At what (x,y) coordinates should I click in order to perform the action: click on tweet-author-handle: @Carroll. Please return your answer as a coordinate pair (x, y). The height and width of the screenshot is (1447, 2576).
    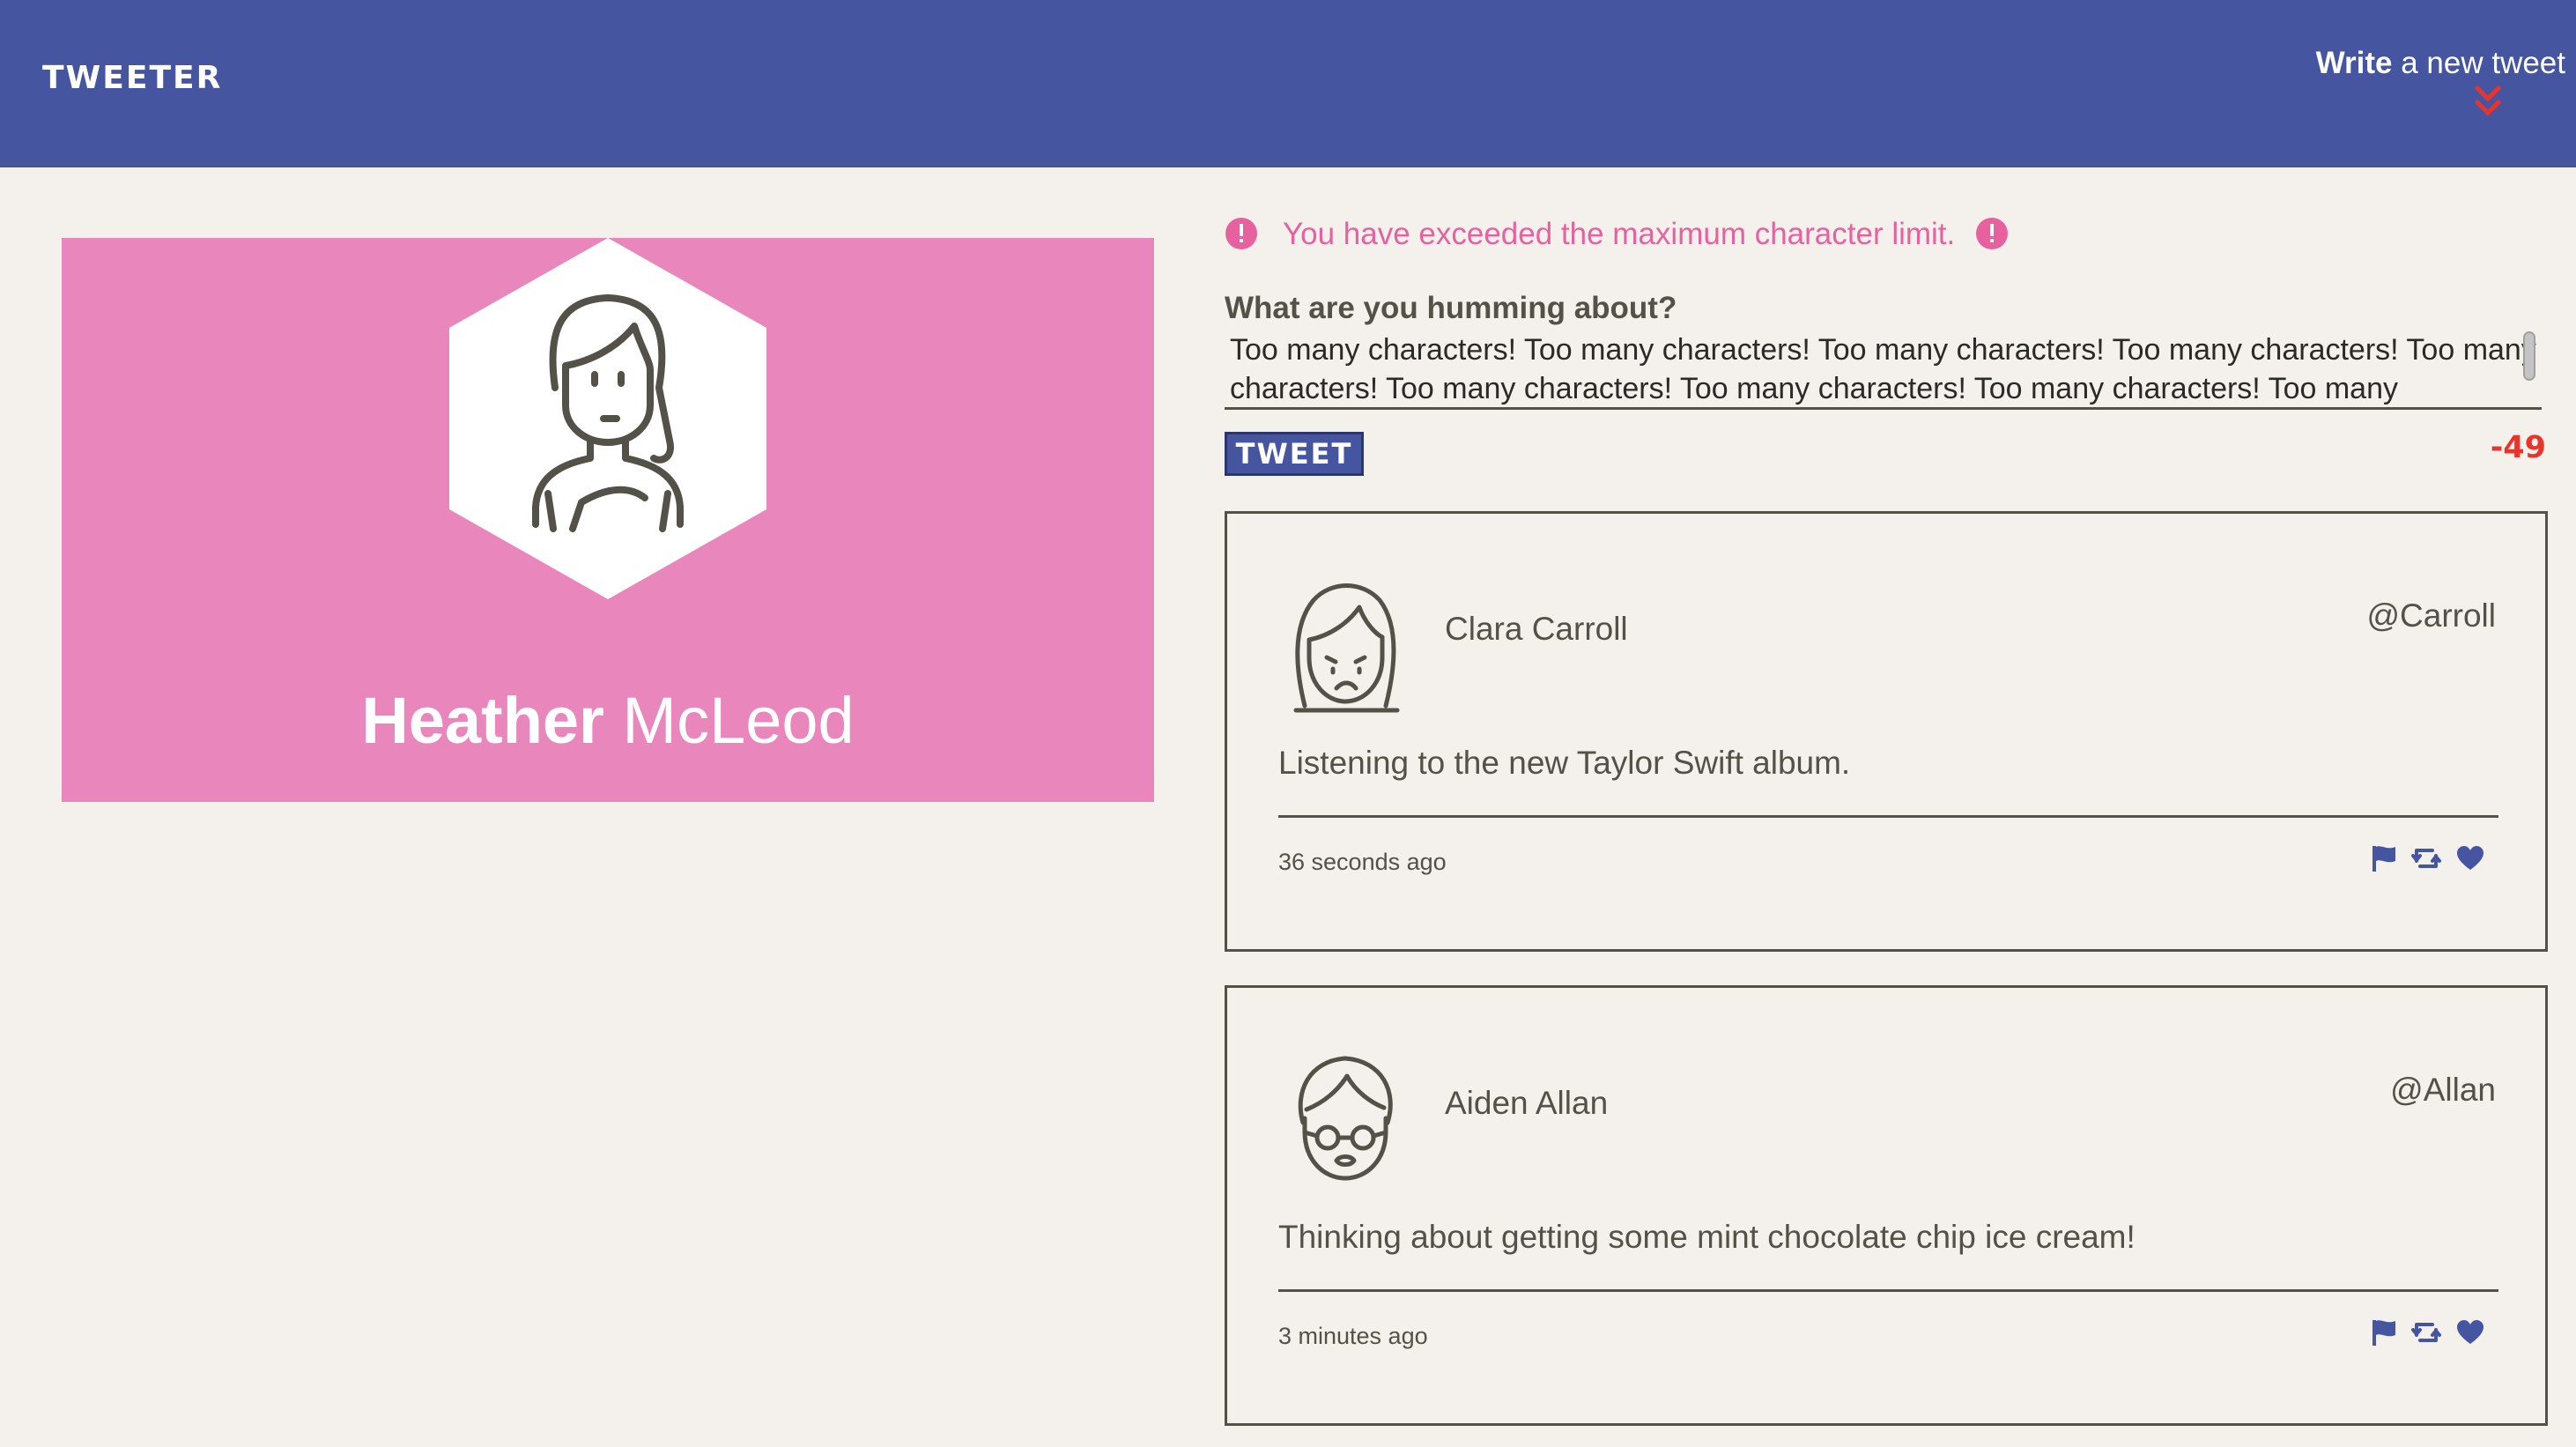
    Looking at the image, I should click on (2431, 615).